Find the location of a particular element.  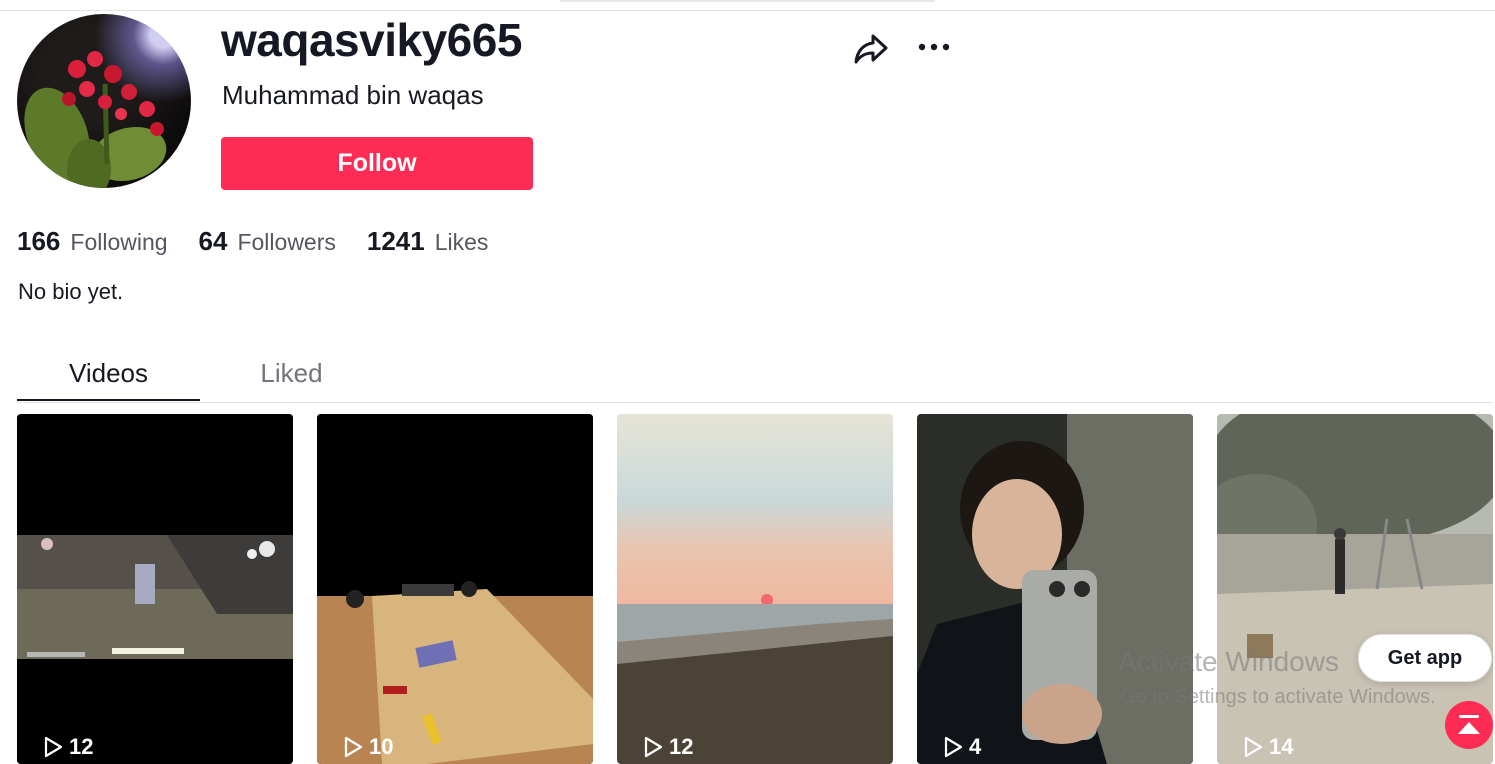

avatar is located at coordinates (104, 101).